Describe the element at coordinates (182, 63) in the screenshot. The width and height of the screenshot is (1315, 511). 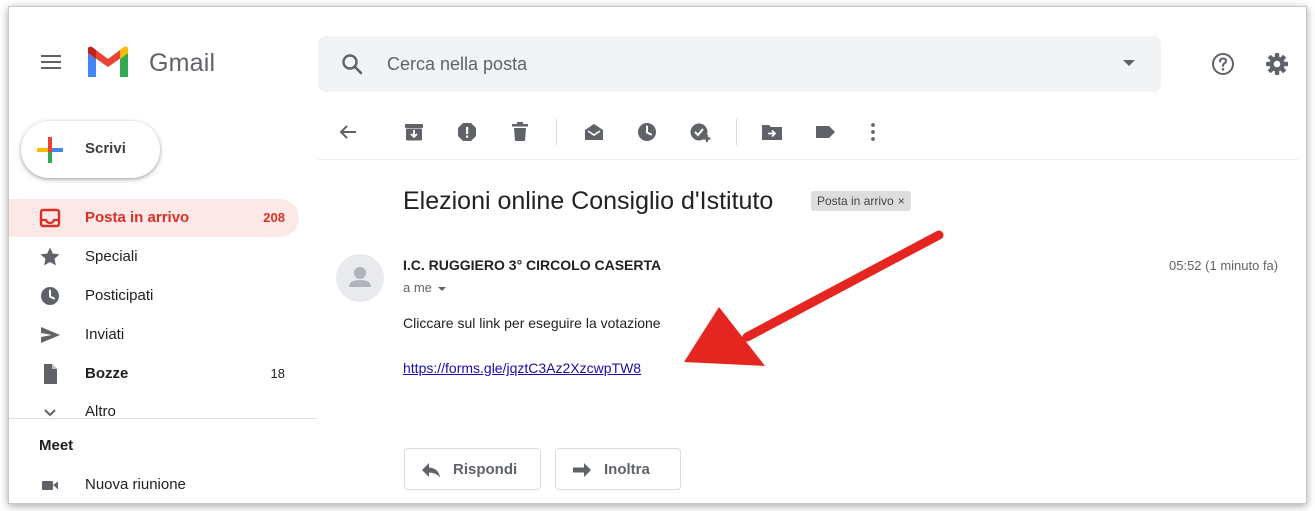
I see `app-name: Gmail` at that location.